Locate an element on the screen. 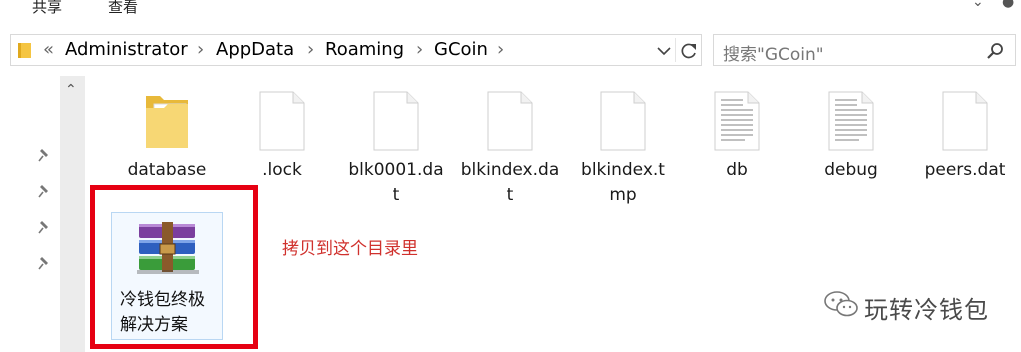  wechat-icon is located at coordinates (841, 304).